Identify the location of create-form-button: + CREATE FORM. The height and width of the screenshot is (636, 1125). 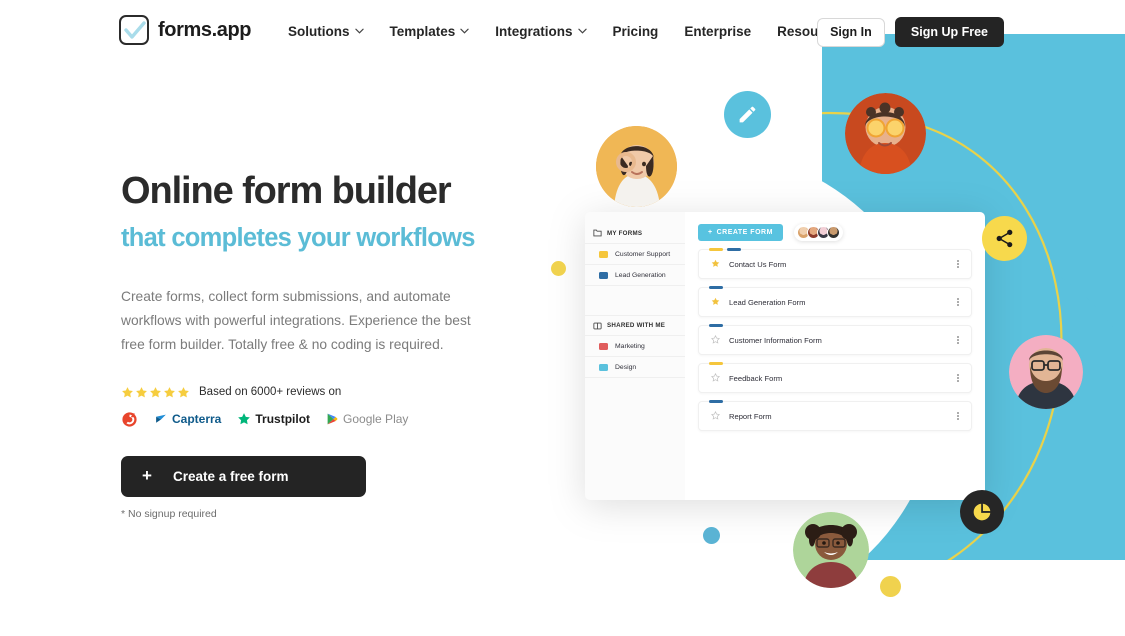
(740, 232).